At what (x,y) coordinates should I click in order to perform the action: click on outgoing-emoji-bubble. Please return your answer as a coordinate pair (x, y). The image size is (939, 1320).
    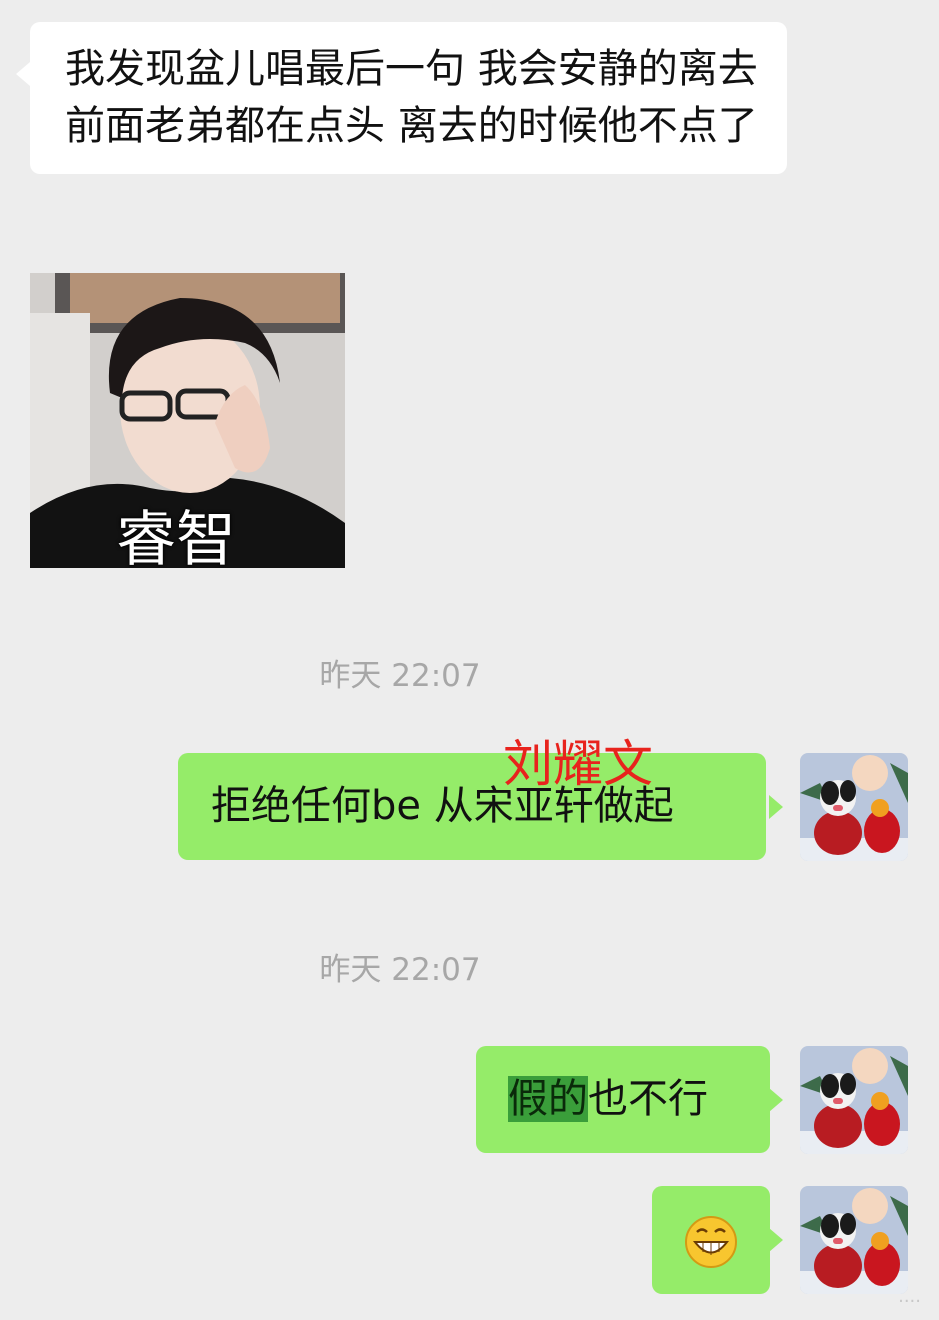
    Looking at the image, I should click on (711, 1240).